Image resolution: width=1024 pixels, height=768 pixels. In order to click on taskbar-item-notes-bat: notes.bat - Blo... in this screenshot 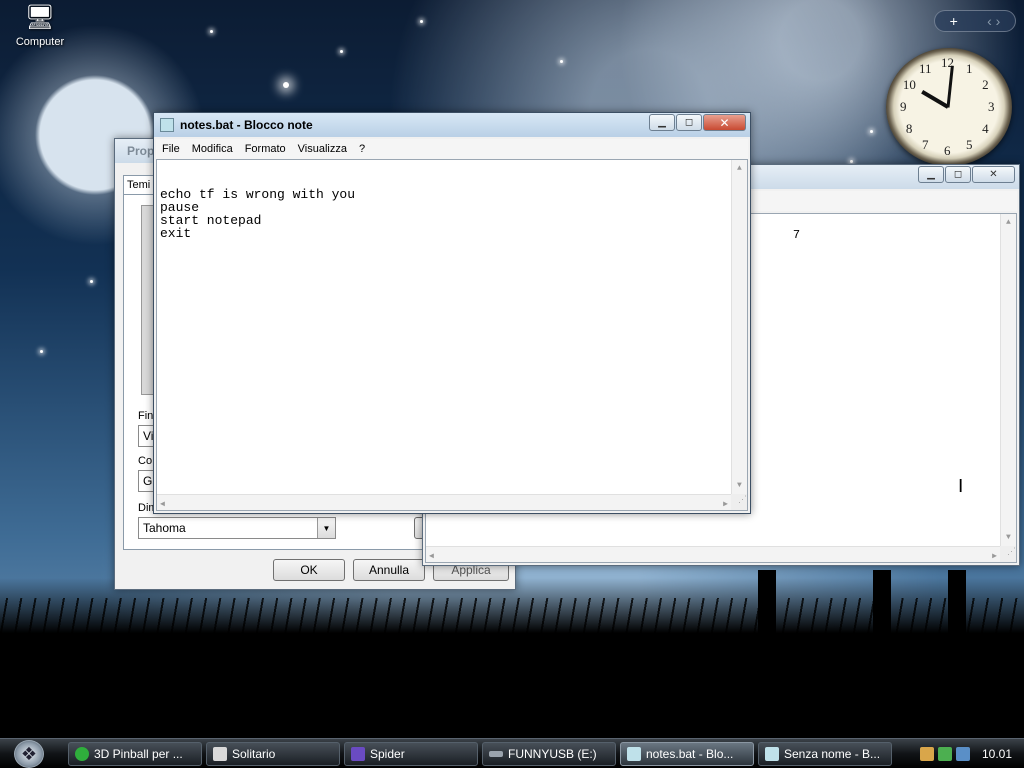, I will do `click(687, 754)`.